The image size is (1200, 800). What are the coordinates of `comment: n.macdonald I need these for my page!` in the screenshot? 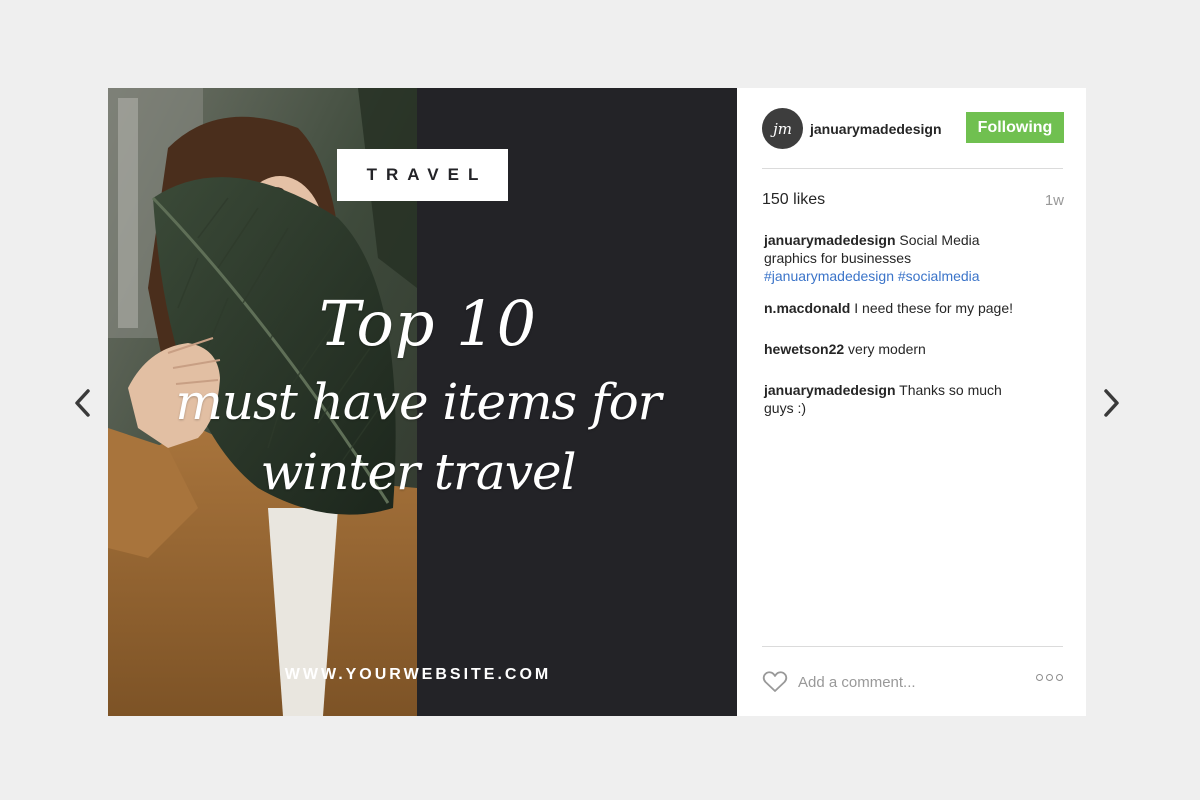 It's located at (899, 308).